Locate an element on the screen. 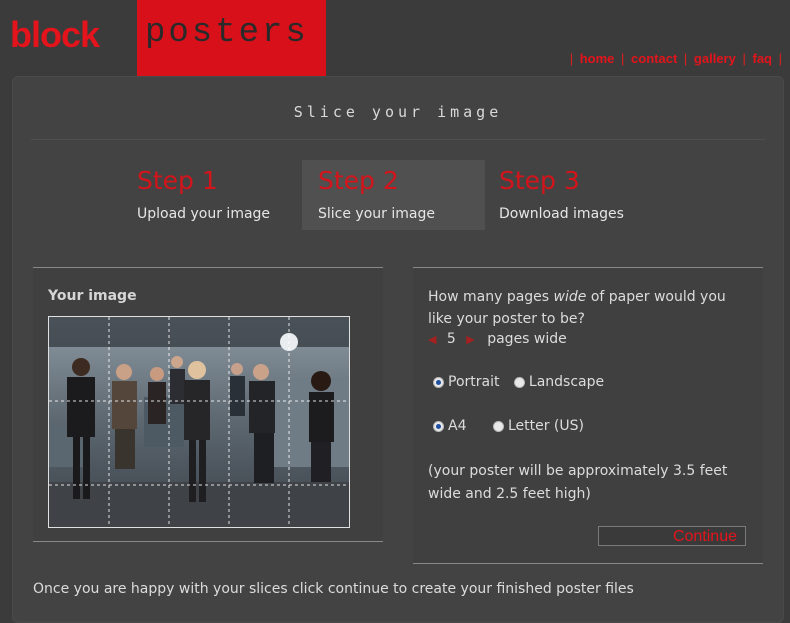  step-3-number: Step 3 is located at coordinates (539, 180).